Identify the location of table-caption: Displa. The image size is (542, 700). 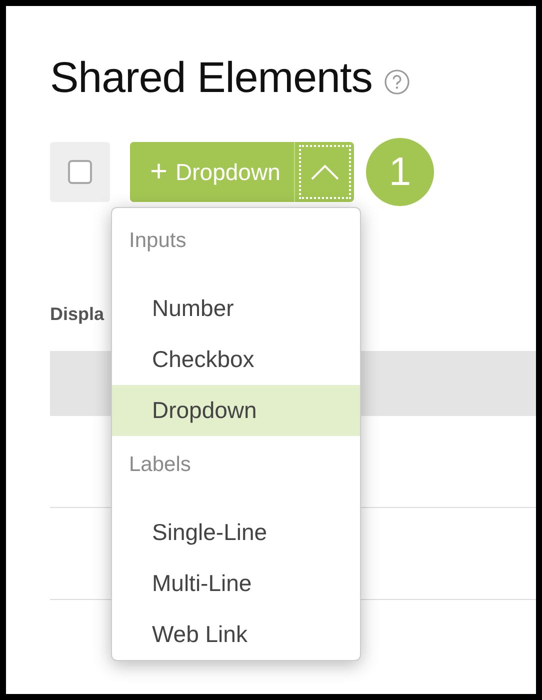
(77, 314).